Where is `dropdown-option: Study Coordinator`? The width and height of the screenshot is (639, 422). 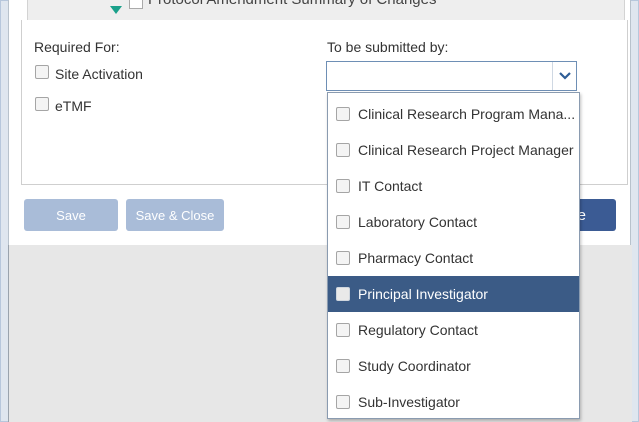
dropdown-option: Study Coordinator is located at coordinates (453, 366).